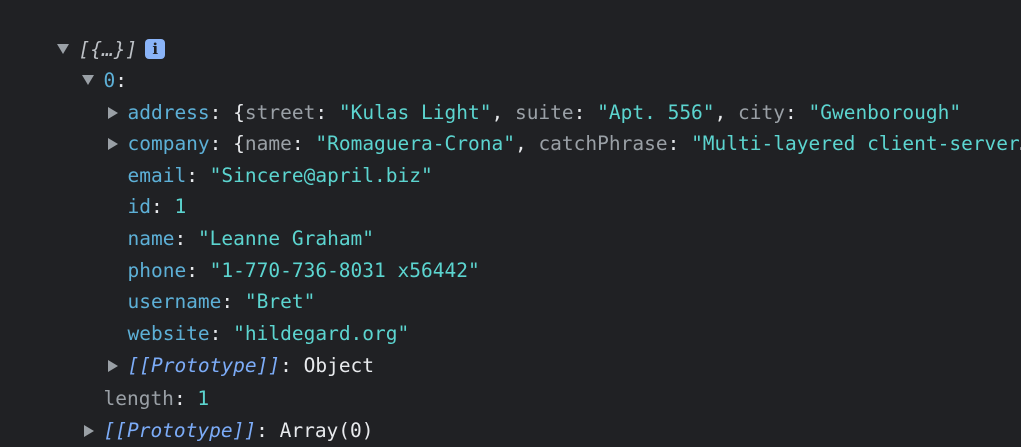 The height and width of the screenshot is (447, 1021). What do you see at coordinates (93, 62) in the screenshot?
I see `item-0-row: 0:` at bounding box center [93, 62].